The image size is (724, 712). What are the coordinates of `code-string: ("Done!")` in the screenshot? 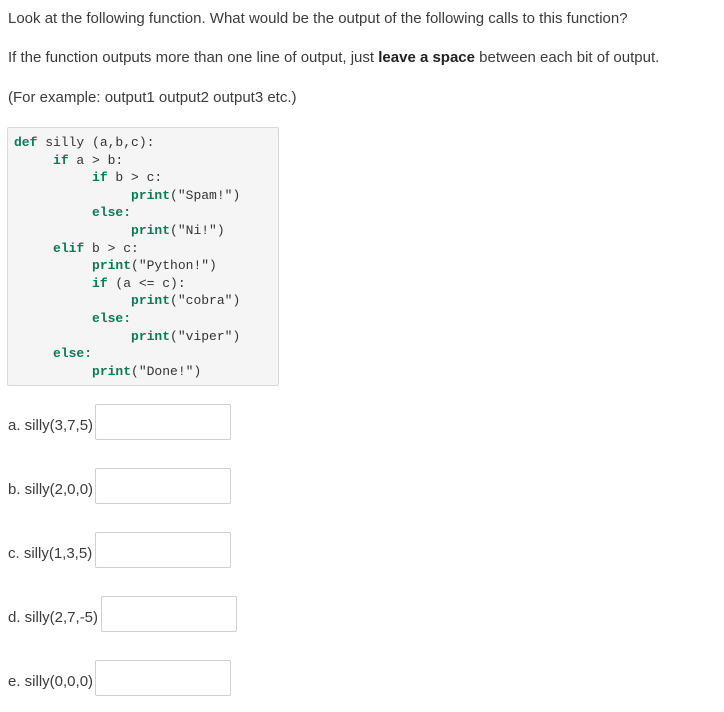 It's located at (166, 371).